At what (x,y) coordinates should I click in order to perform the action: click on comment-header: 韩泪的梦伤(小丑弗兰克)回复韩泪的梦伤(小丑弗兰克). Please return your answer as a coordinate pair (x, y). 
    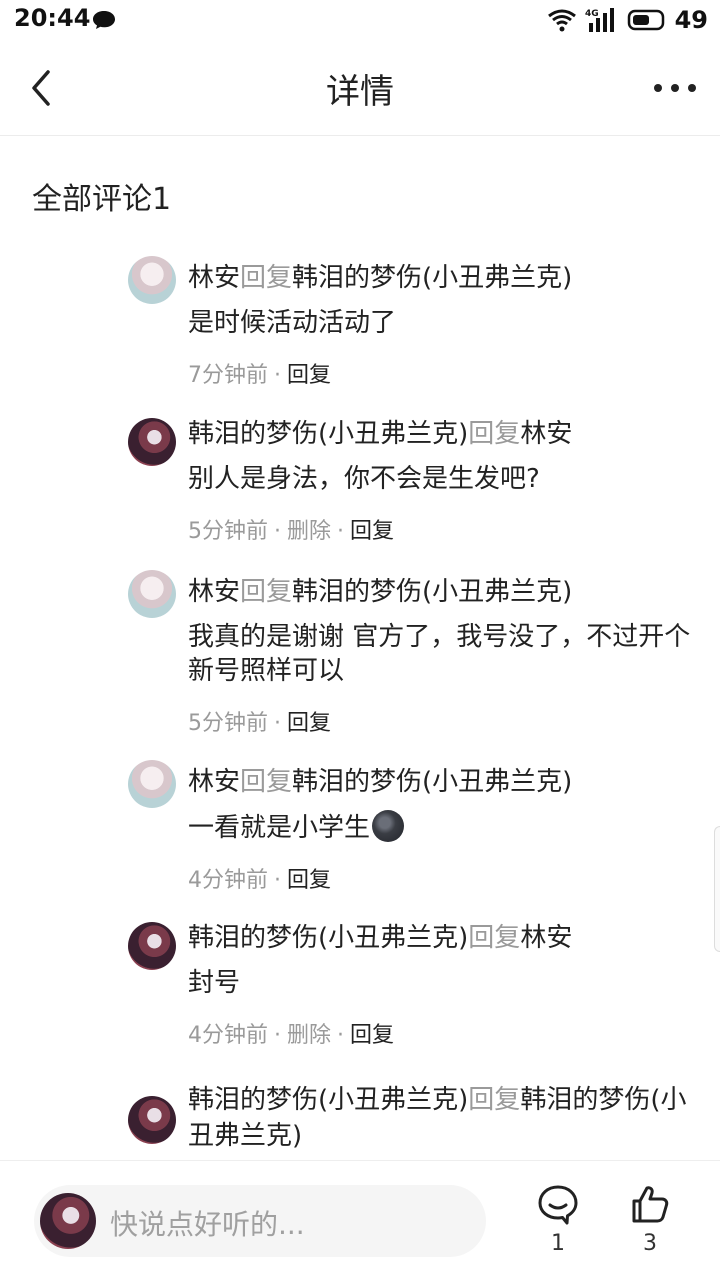
    Looking at the image, I should click on (442, 1112).